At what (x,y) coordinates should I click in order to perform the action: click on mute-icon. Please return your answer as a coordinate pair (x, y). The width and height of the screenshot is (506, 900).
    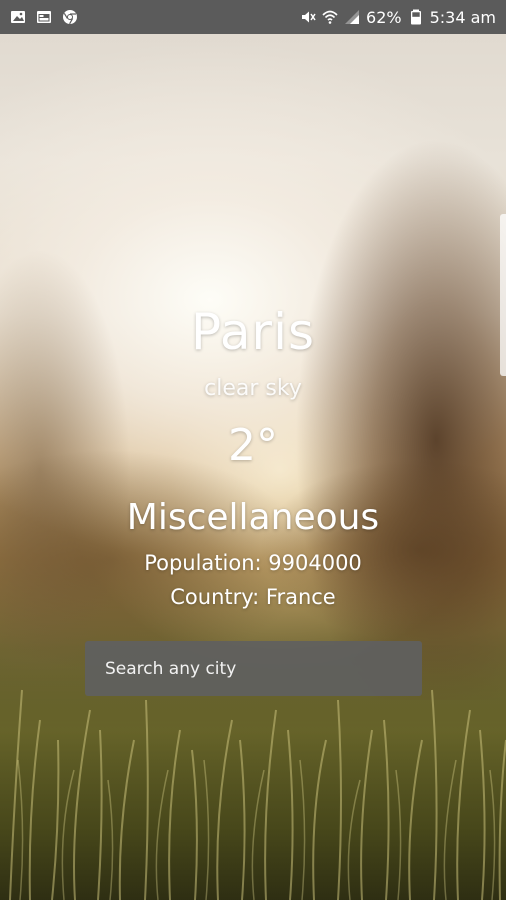
    Looking at the image, I should click on (308, 17).